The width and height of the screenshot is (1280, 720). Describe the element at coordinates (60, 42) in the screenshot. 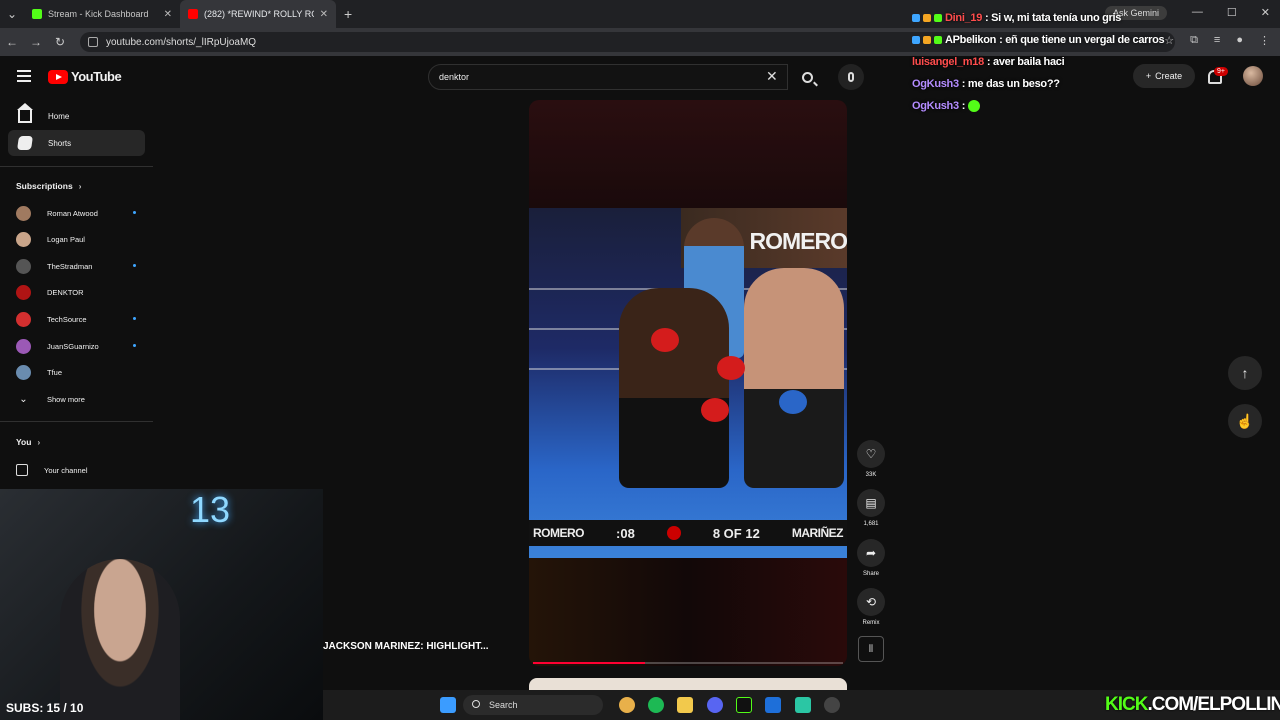

I see `reload-icon: ↻` at that location.